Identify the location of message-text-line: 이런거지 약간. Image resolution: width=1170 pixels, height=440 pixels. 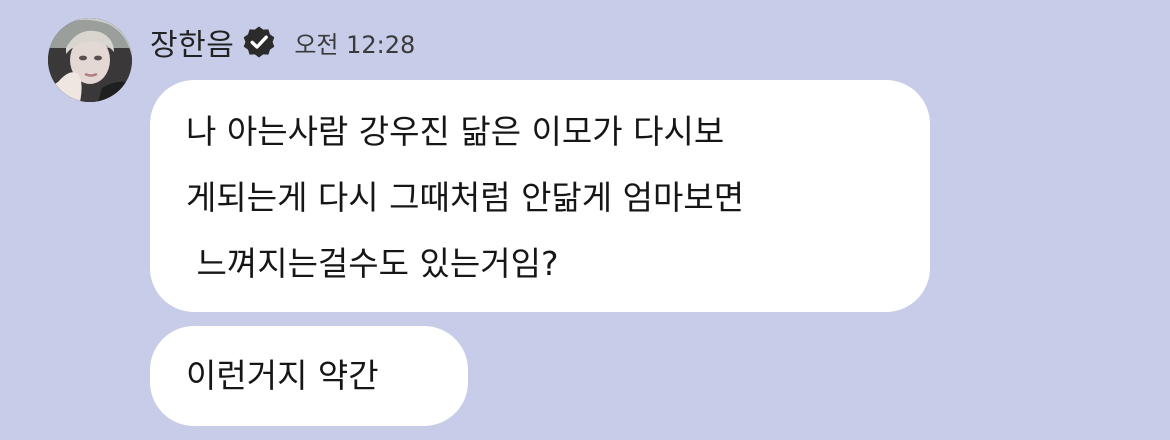
(282, 375).